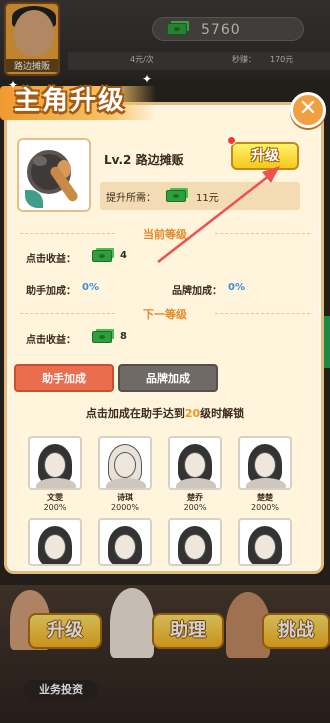 This screenshot has width=330, height=723. Describe the element at coordinates (265, 497) in the screenshot. I see `helper-name: 楚楚` at that location.